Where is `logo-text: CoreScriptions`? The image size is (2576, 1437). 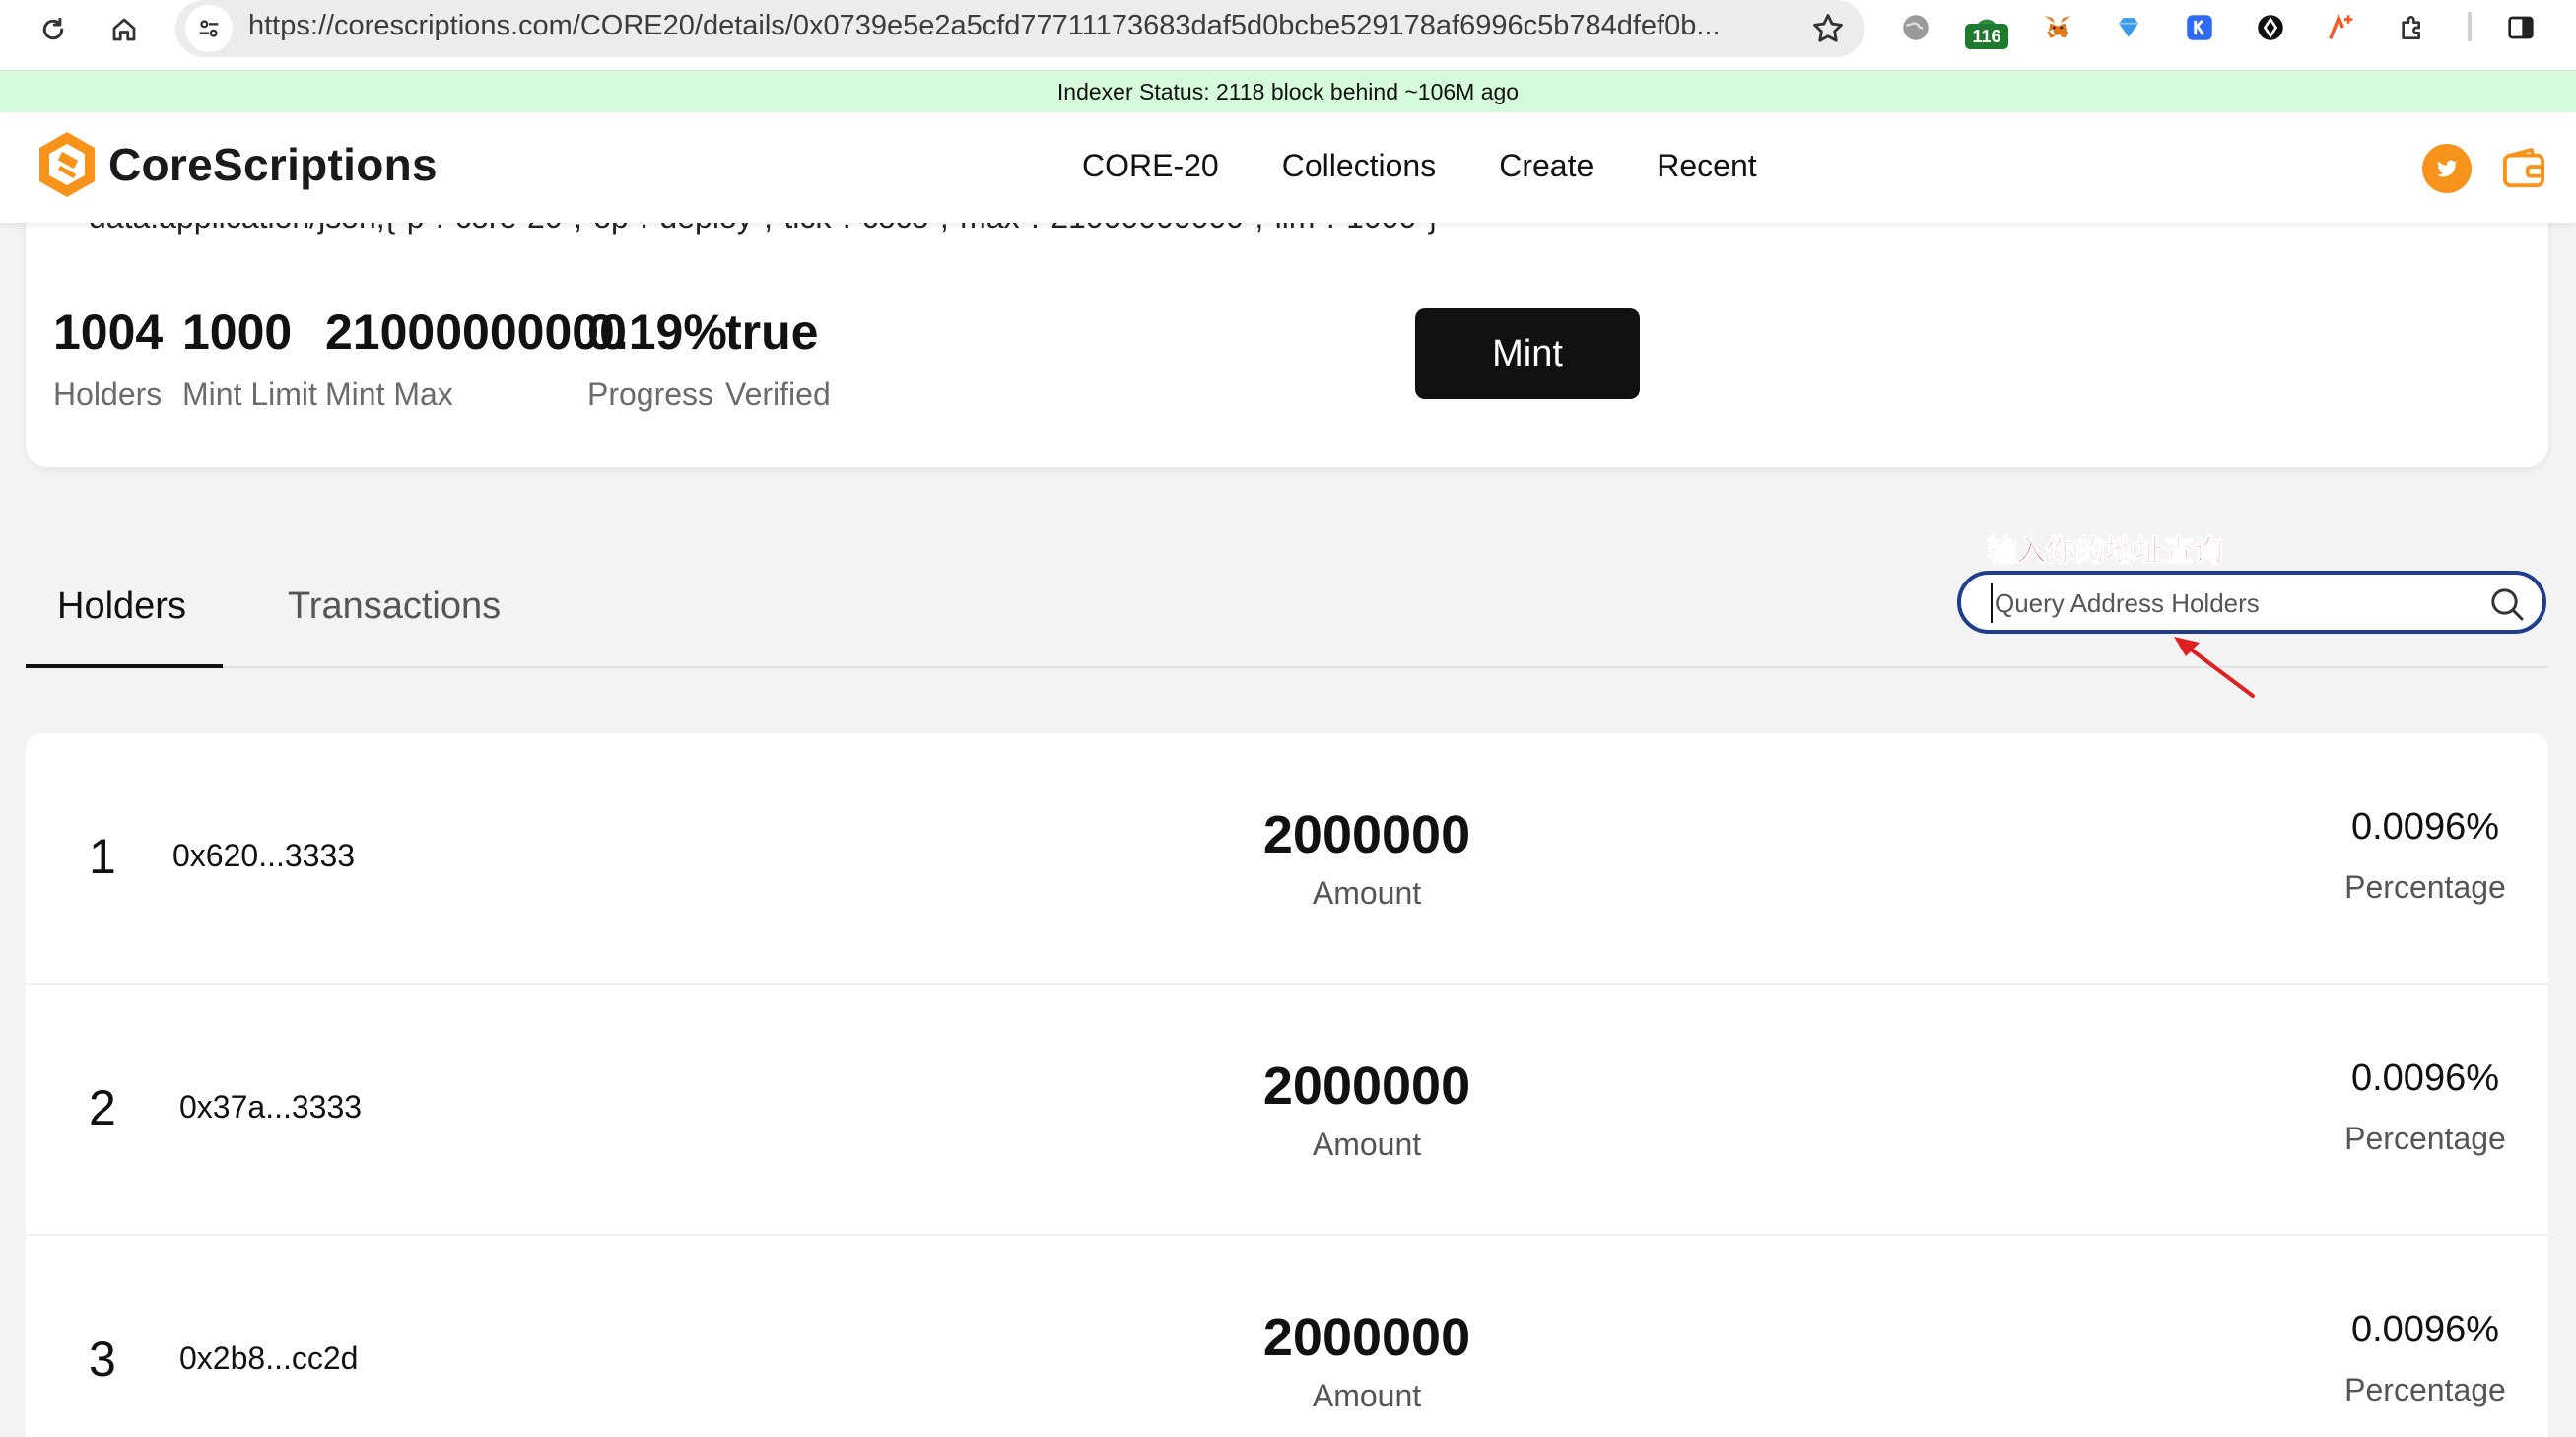
logo-text: CoreScriptions is located at coordinates (273, 165).